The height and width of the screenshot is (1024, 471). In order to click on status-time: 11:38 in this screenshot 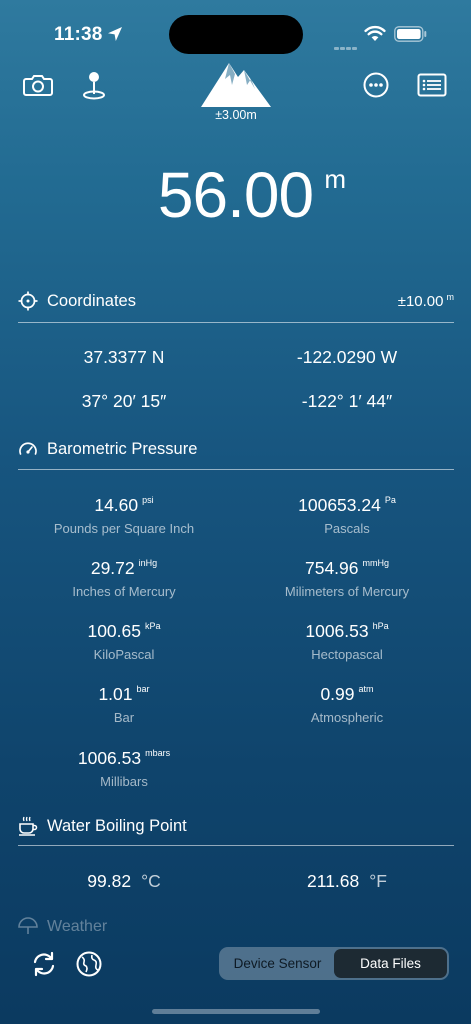, I will do `click(78, 34)`.